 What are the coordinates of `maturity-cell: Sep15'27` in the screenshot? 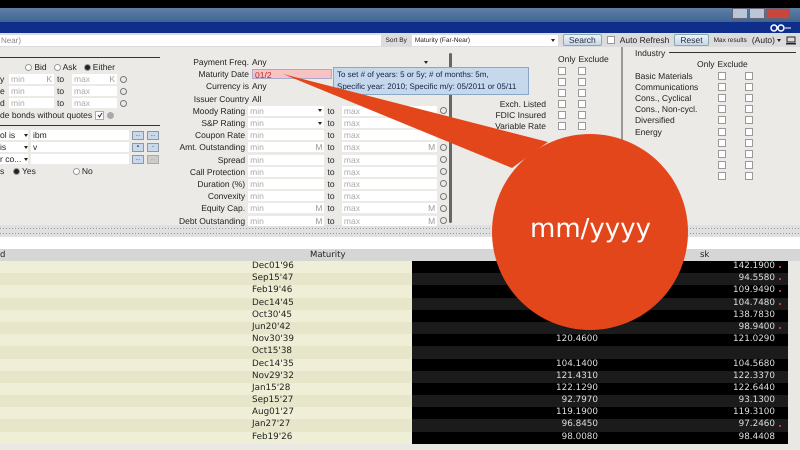 It's located at (273, 400).